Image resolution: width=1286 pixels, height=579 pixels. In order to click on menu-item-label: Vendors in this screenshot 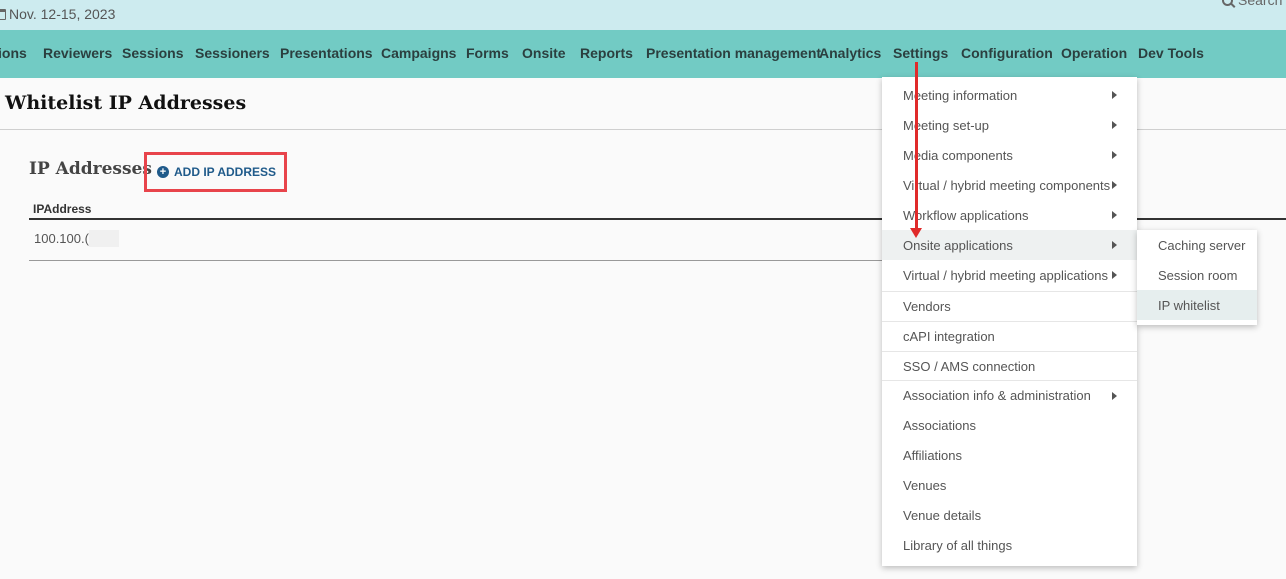, I will do `click(927, 306)`.